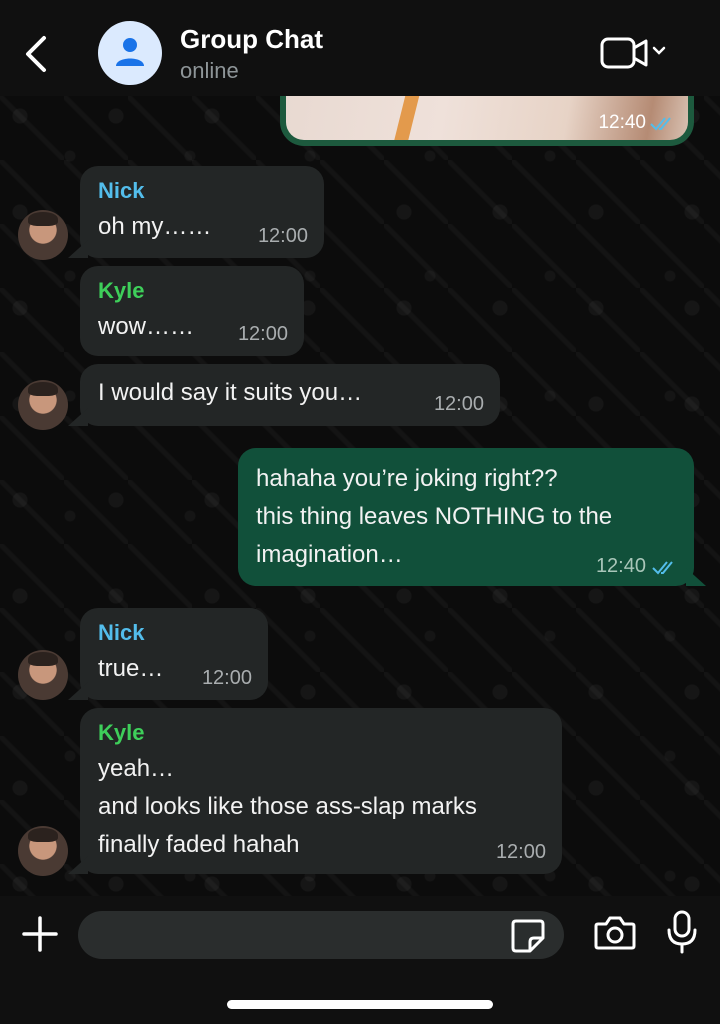 This screenshot has height=1024, width=720. I want to click on attach-button, so click(40, 934).